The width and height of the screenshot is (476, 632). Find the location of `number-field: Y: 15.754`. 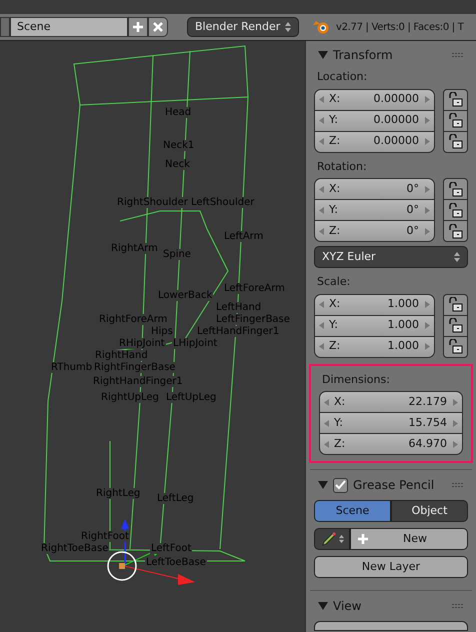

number-field: Y: 15.754 is located at coordinates (391, 423).